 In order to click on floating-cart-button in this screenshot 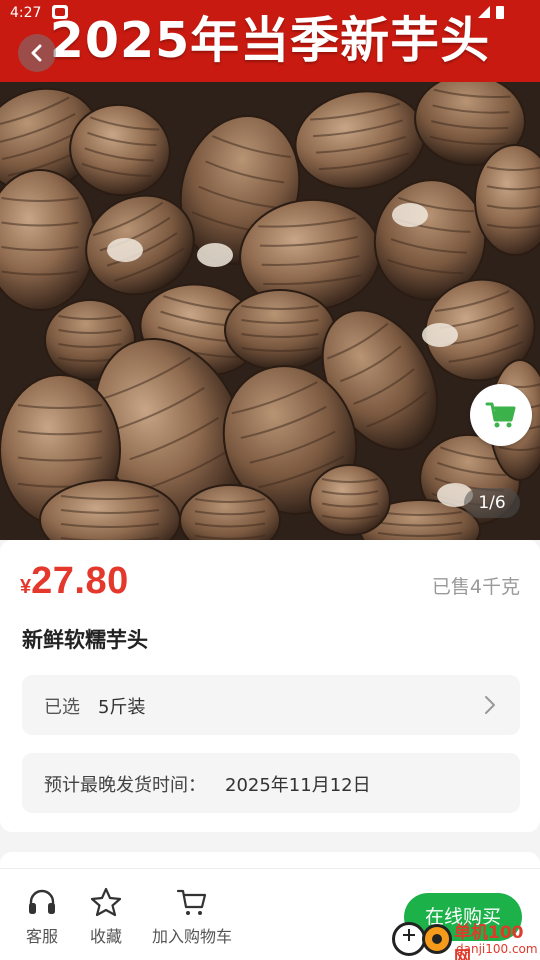, I will do `click(501, 415)`.